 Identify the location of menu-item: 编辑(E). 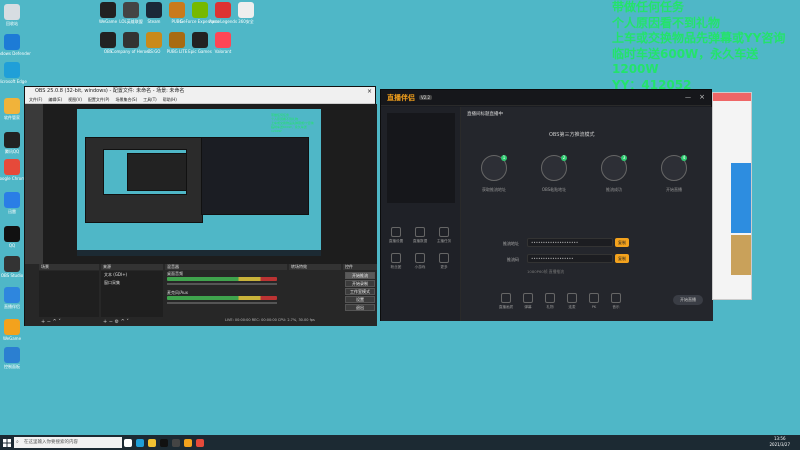
(55, 99).